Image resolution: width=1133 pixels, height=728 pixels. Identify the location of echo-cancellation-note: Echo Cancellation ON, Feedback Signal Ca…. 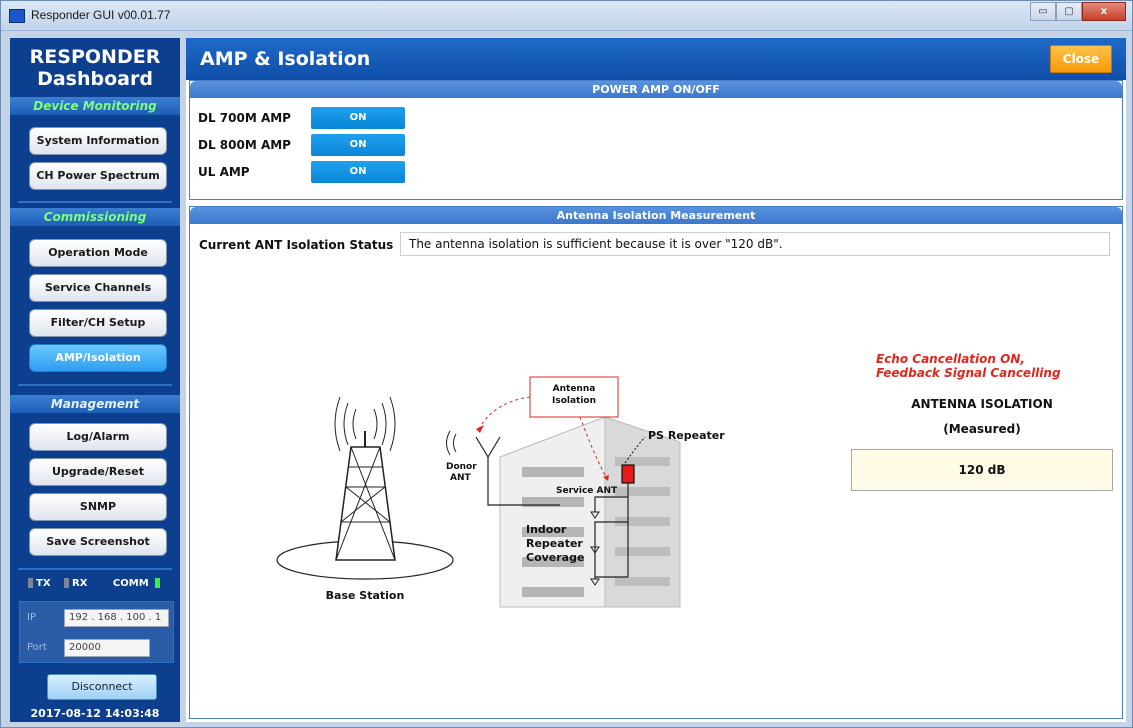
(968, 366).